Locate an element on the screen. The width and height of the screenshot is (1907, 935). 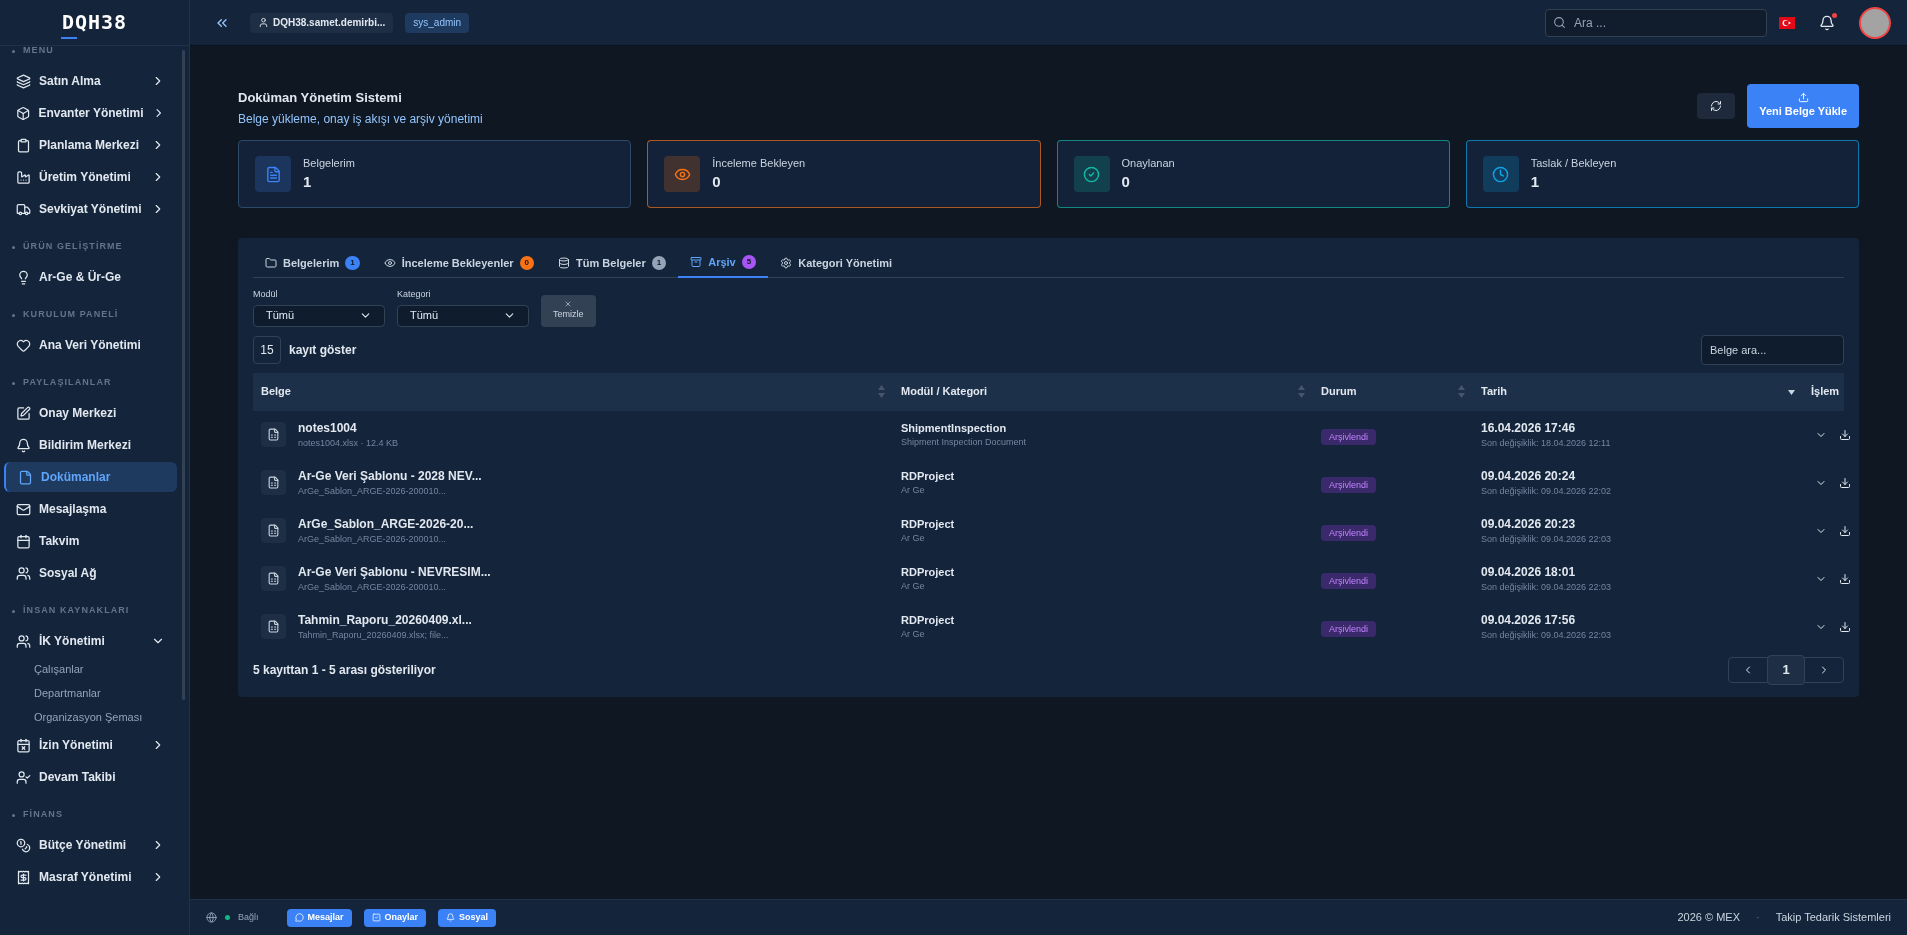
notification-button is located at coordinates (1827, 22).